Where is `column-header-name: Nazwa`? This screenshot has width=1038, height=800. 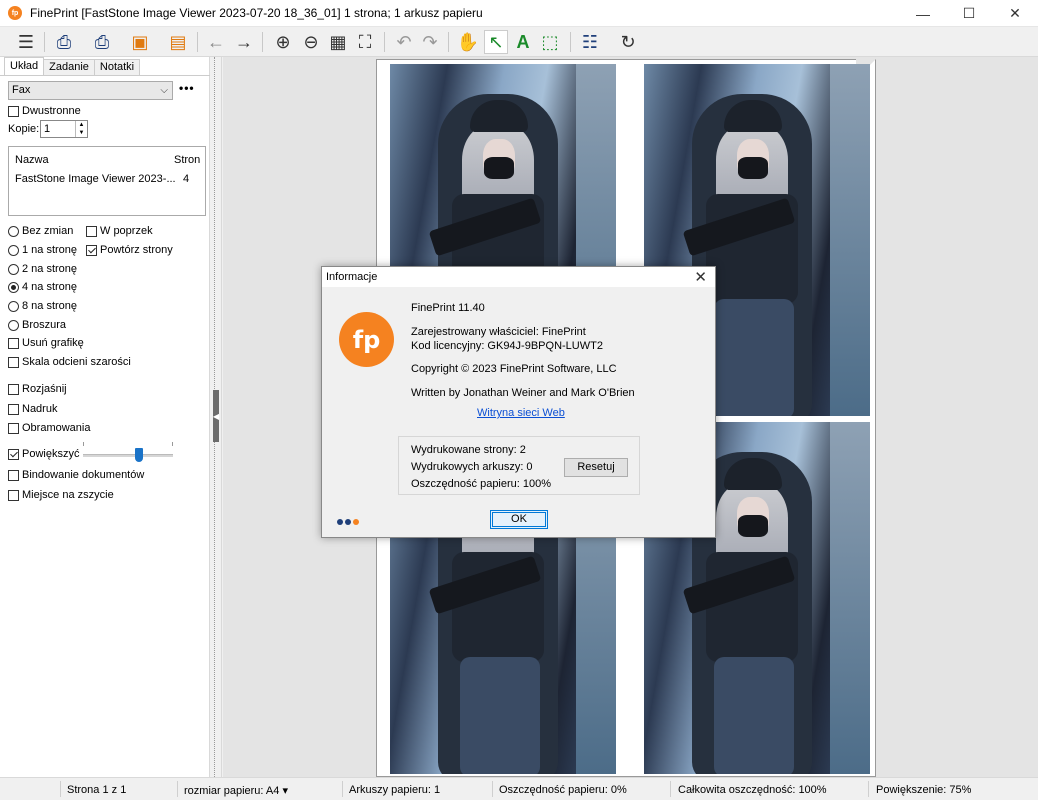 column-header-name: Nazwa is located at coordinates (32, 160).